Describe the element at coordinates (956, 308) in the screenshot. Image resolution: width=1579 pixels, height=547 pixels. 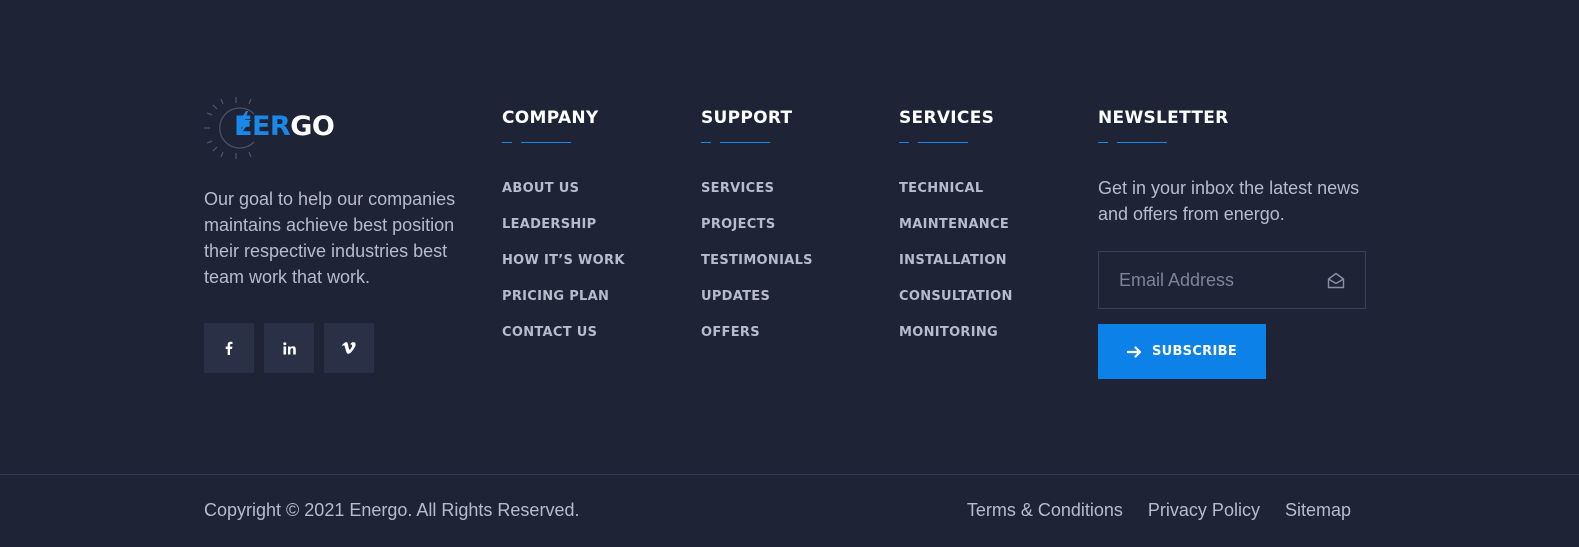
I see `link-consultation: CONSULTATION` at that location.